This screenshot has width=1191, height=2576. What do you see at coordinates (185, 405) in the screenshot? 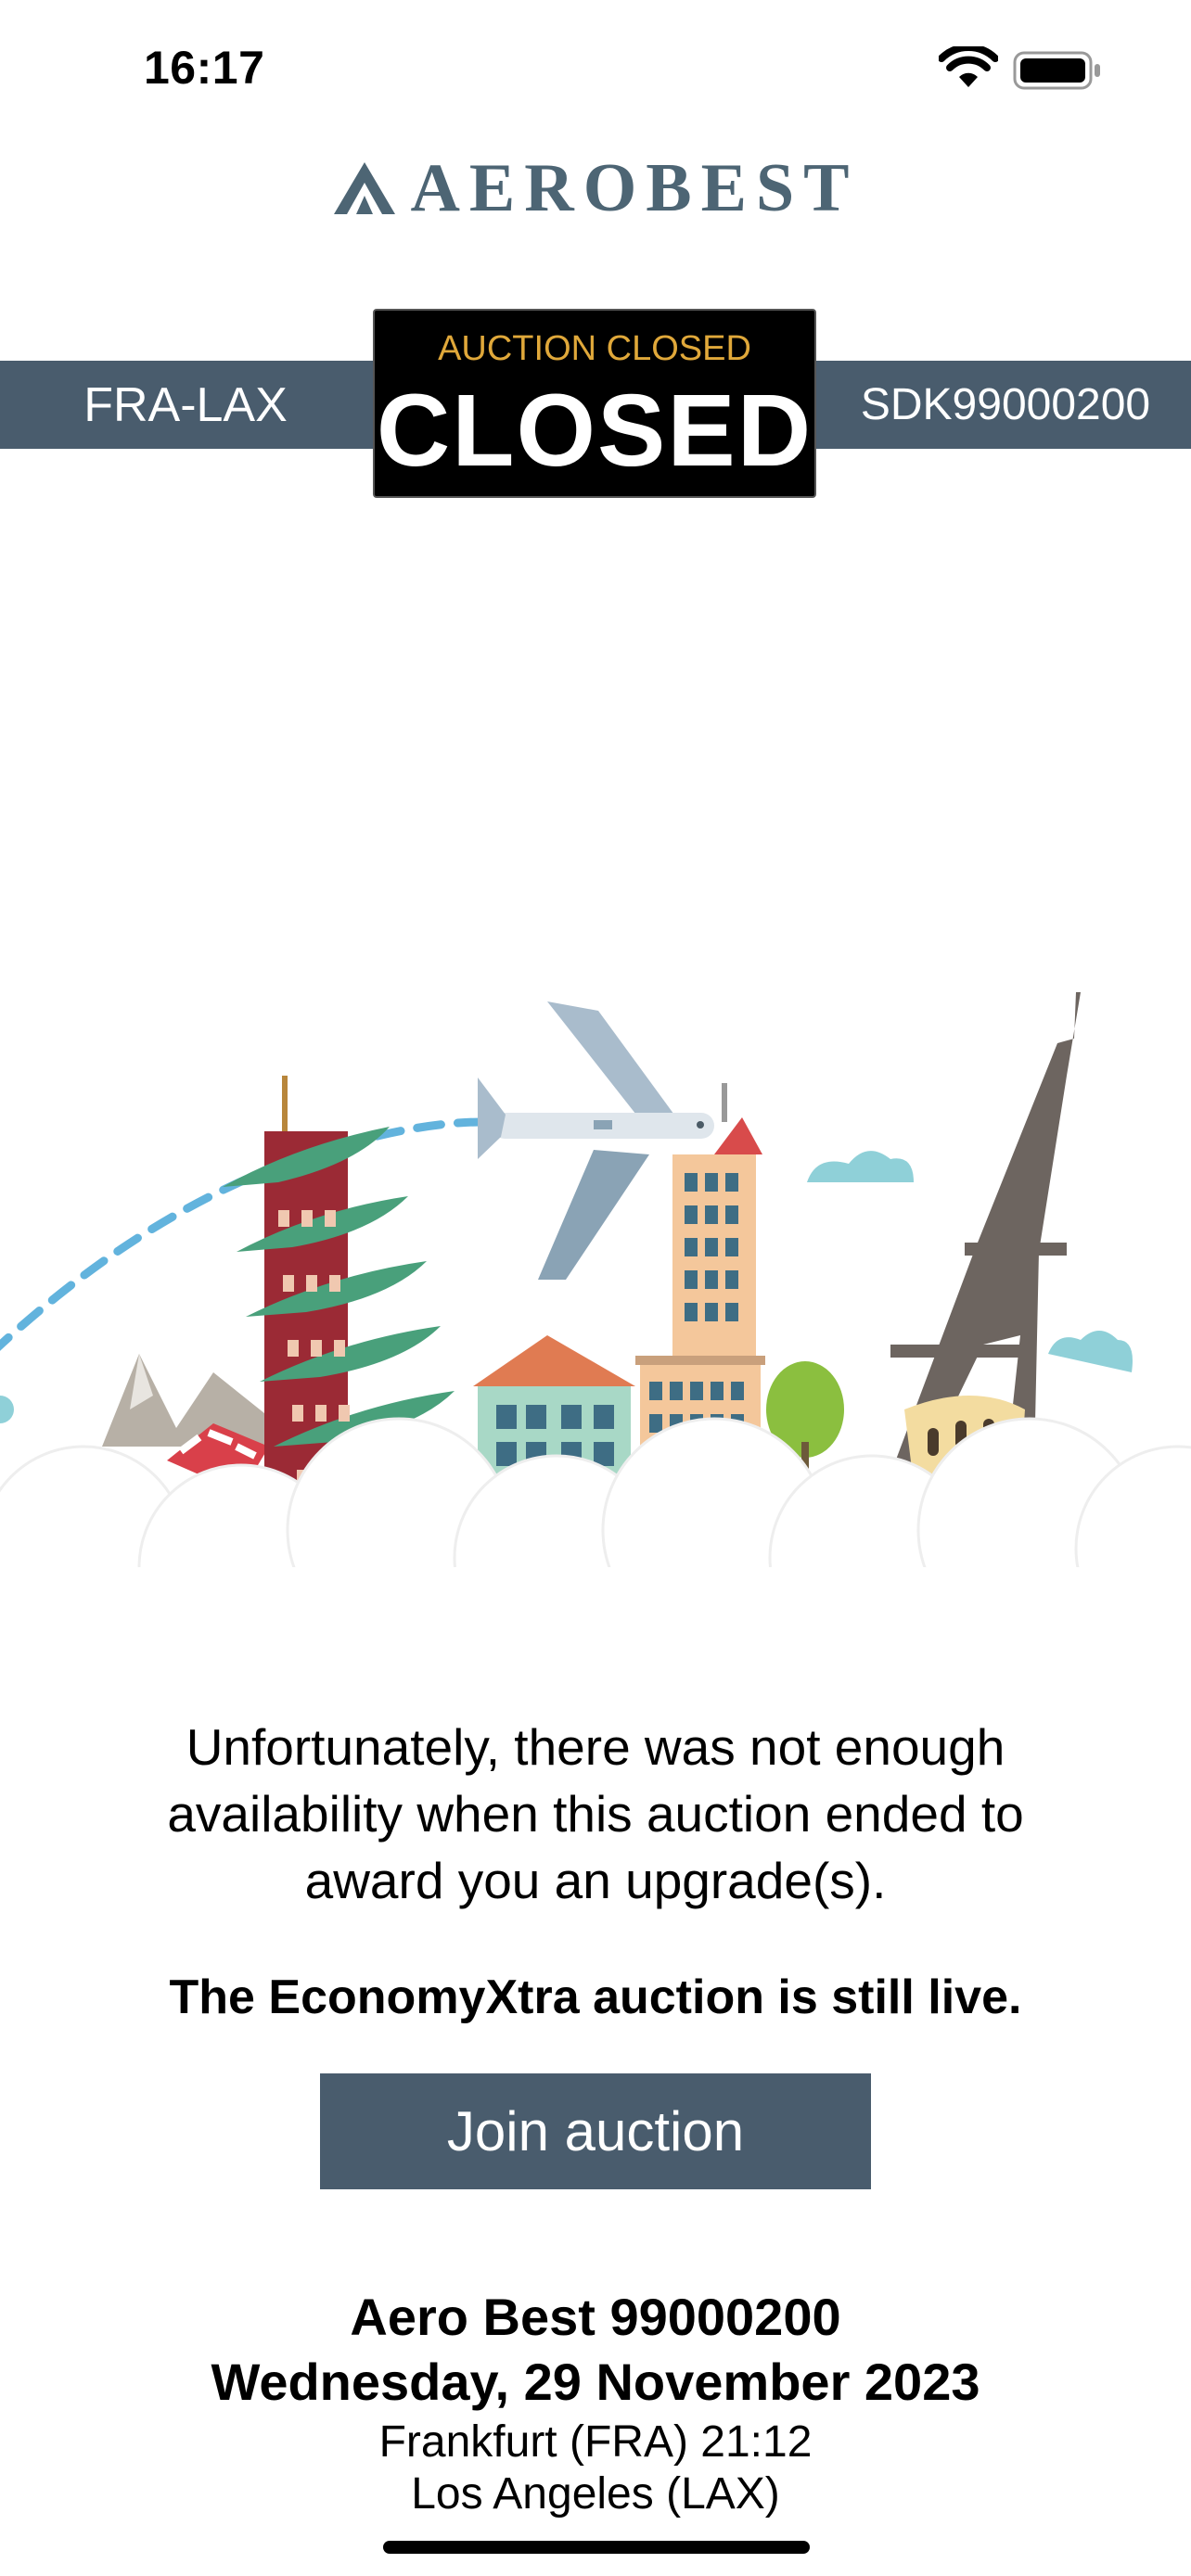
I see `route-code: FRA-LAX` at bounding box center [185, 405].